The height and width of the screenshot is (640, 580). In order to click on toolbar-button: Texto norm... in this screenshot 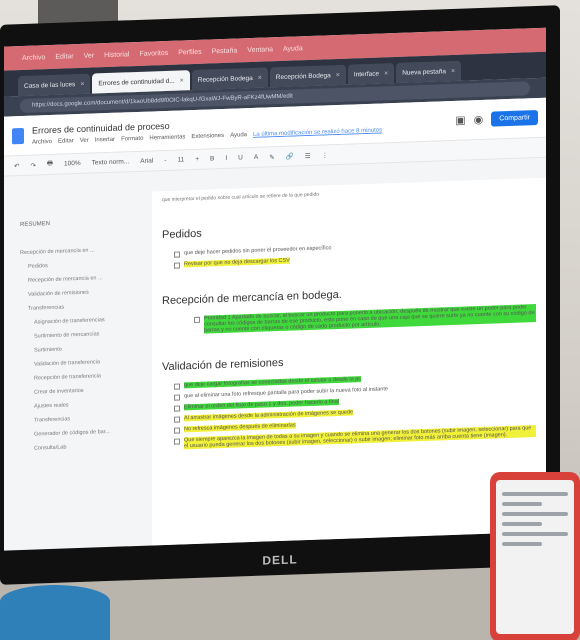, I will do `click(111, 162)`.